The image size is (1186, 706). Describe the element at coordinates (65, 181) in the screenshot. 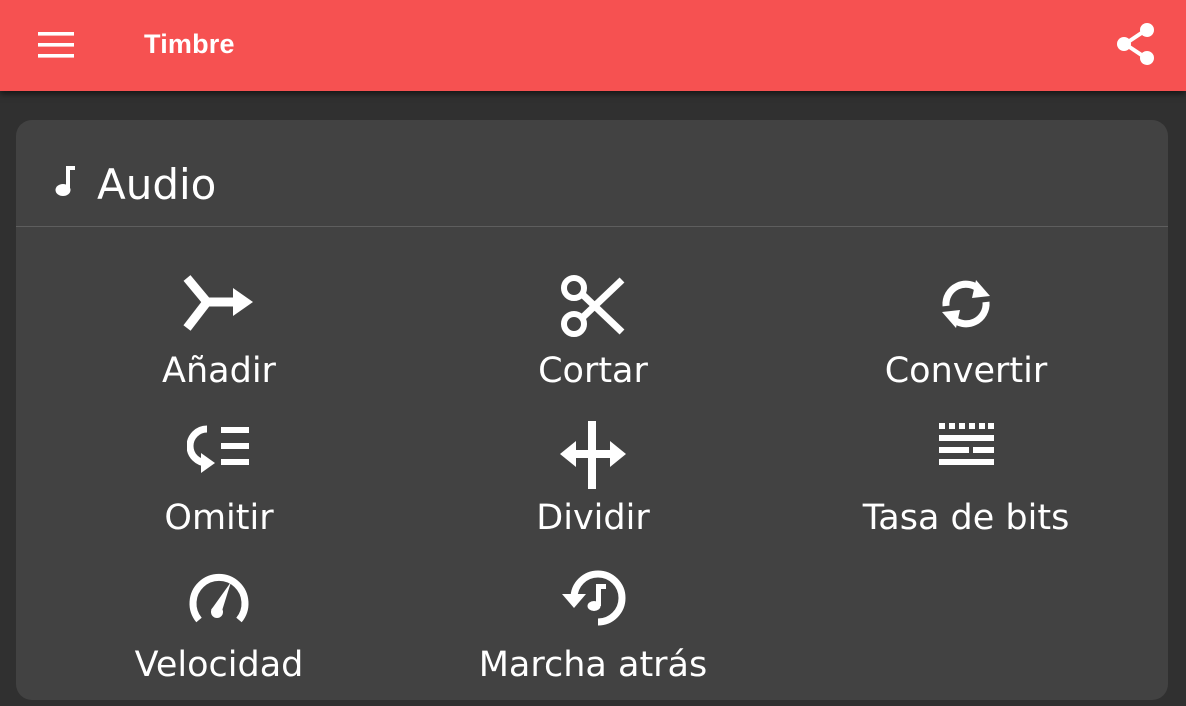

I see `music-note-icon` at that location.